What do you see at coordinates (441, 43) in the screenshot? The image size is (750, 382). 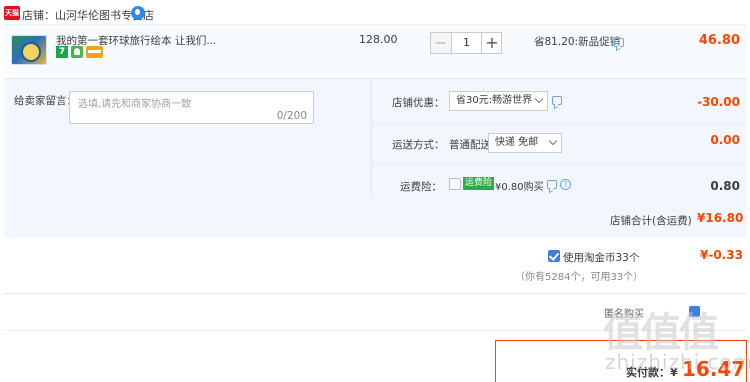 I see `quantity-decrease-button: −` at bounding box center [441, 43].